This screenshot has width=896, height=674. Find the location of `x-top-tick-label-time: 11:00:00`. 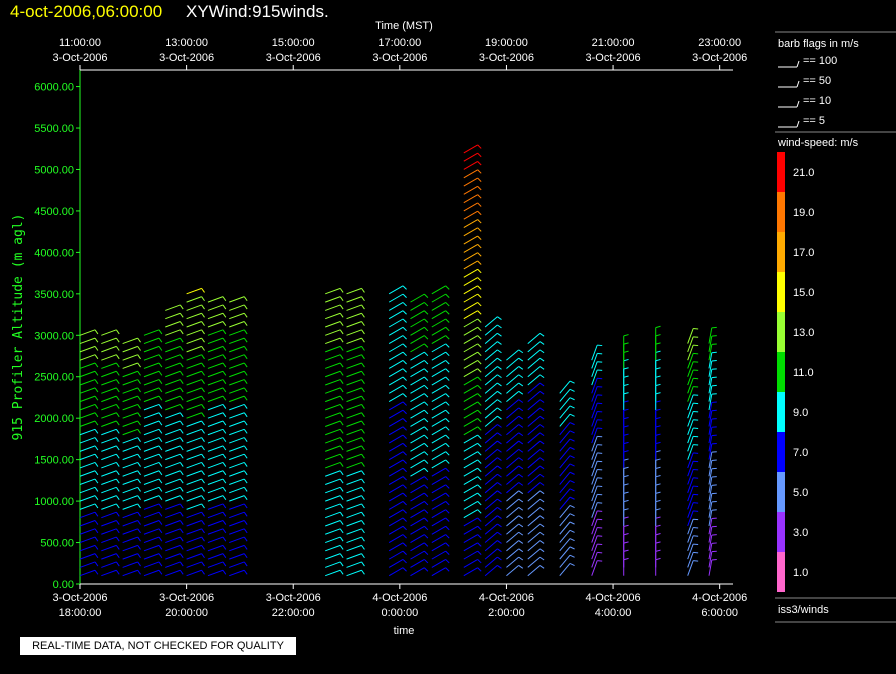

x-top-tick-label-time: 11:00:00 is located at coordinates (80, 43).